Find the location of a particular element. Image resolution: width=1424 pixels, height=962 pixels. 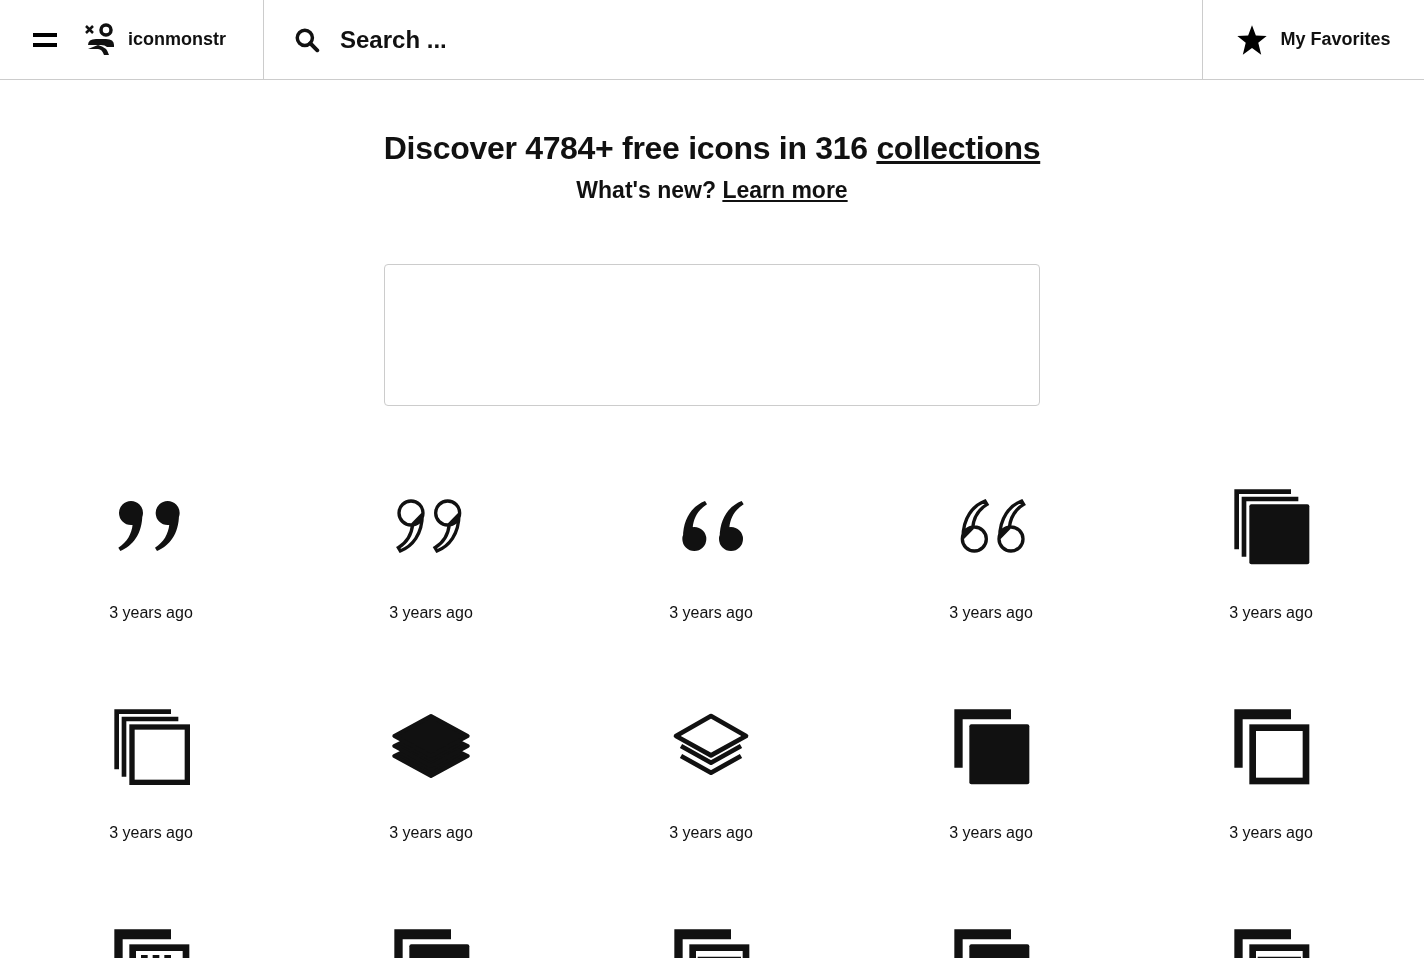

favorites-link: My Favorites is located at coordinates (1313, 39).